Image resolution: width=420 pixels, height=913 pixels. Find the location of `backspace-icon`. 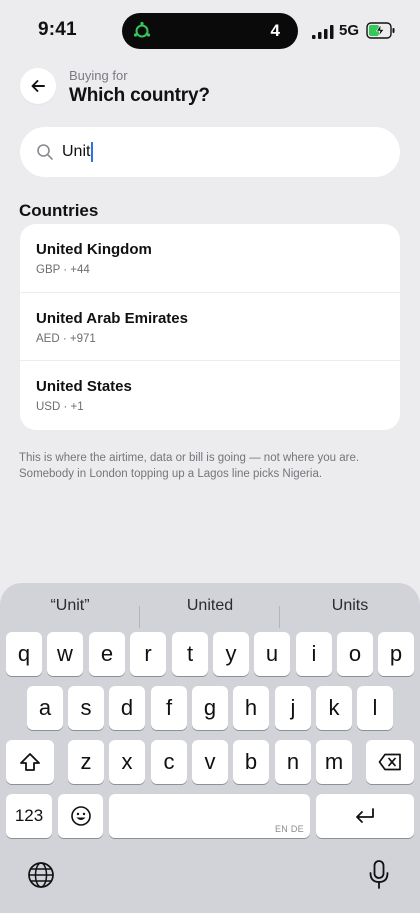

backspace-icon is located at coordinates (389, 762).